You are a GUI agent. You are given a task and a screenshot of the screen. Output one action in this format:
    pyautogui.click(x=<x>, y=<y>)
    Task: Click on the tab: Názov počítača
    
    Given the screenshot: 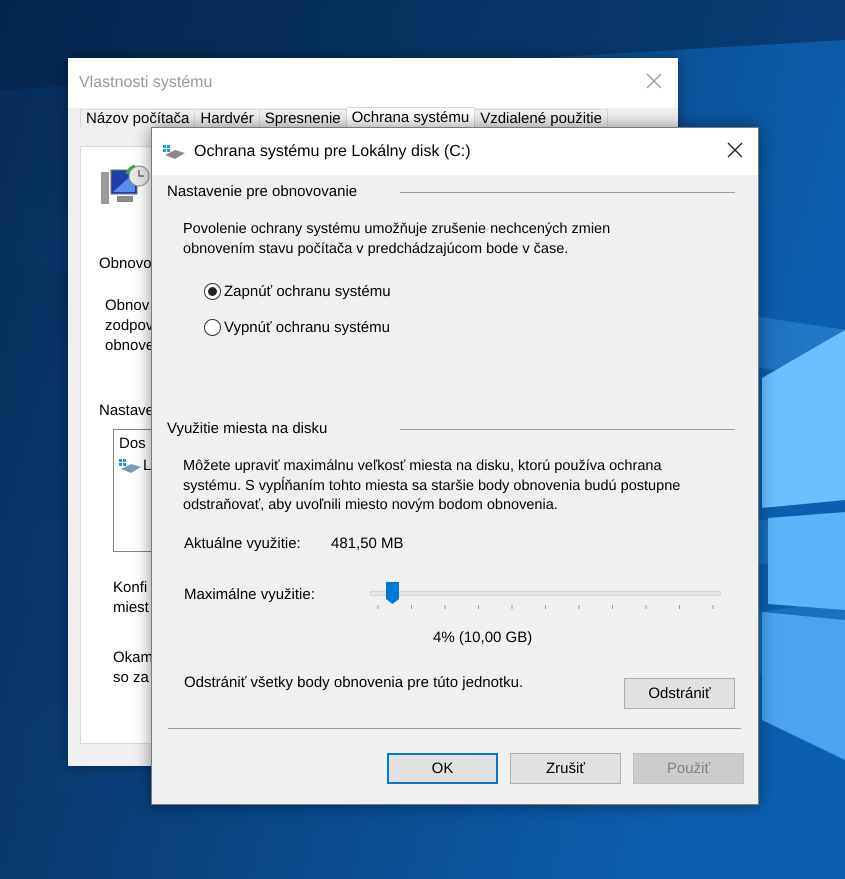 What is the action you would take?
    pyautogui.click(x=138, y=118)
    